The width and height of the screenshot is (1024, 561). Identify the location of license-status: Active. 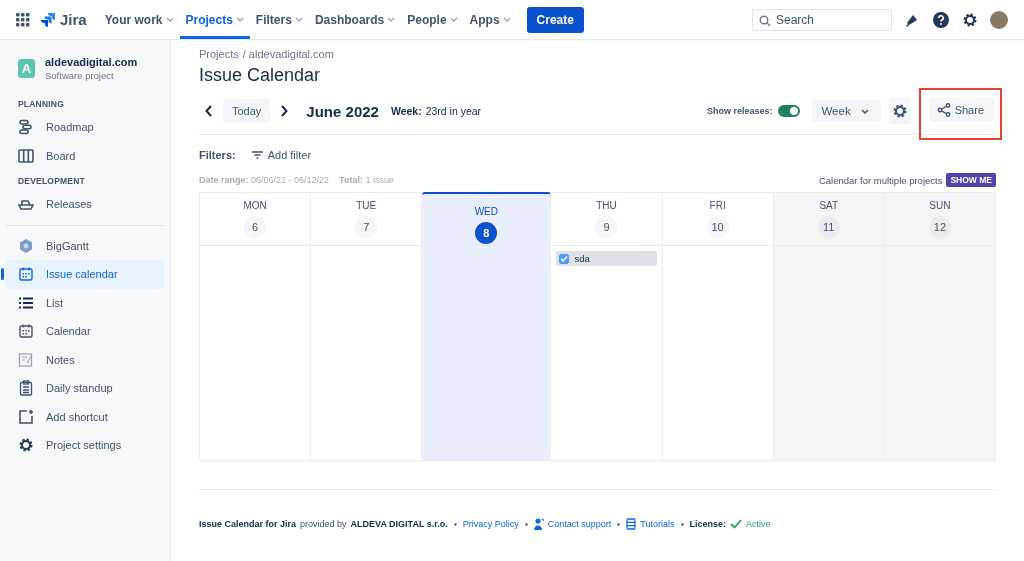
(758, 524).